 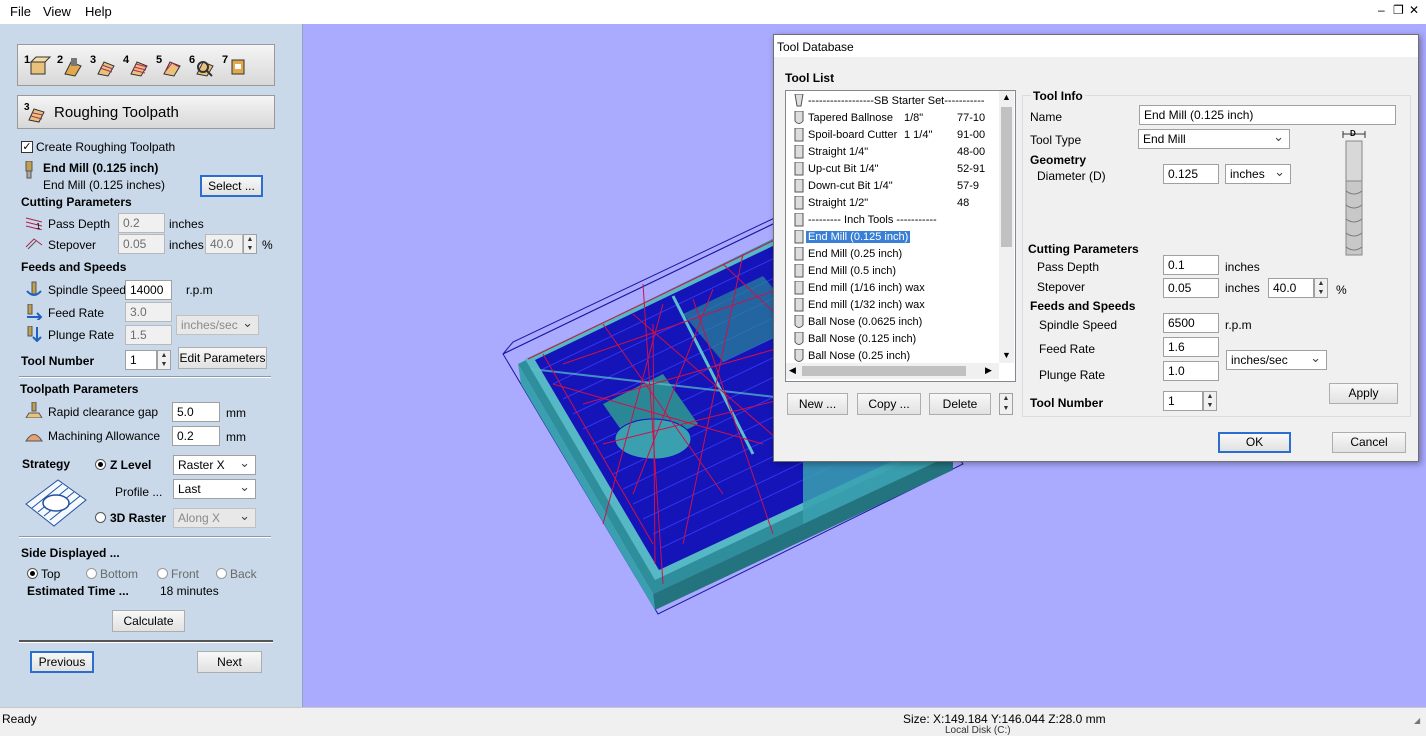 What do you see at coordinates (1381, 10) in the screenshot?
I see `minimize-icon: –` at bounding box center [1381, 10].